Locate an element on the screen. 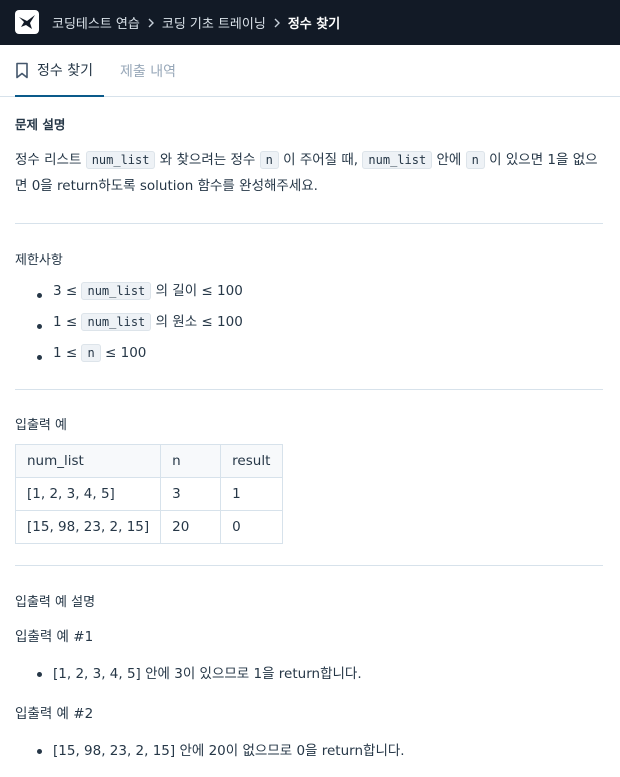  table-header-row: num_list n result is located at coordinates (149, 461).